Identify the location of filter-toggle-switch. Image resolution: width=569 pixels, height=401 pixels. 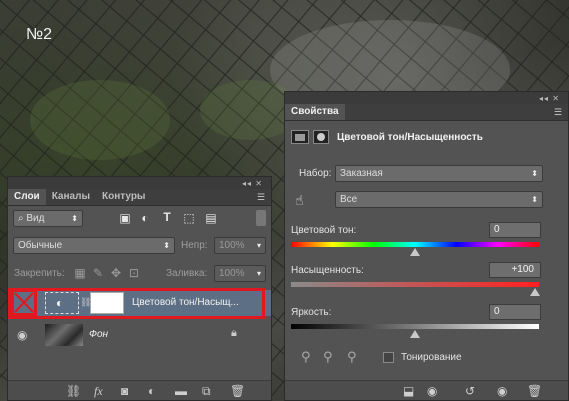
(261, 218).